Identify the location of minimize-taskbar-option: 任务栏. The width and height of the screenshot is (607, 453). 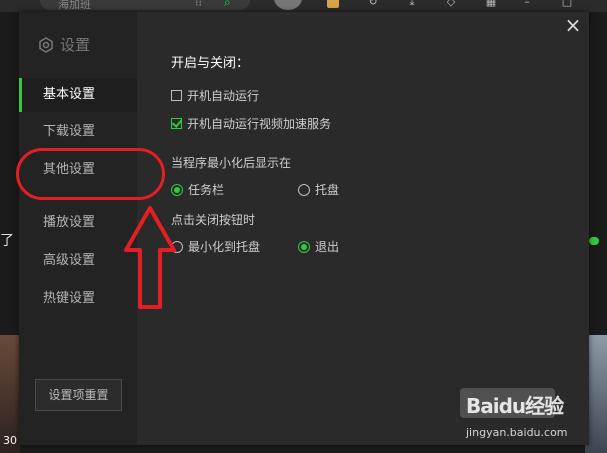
(197, 189).